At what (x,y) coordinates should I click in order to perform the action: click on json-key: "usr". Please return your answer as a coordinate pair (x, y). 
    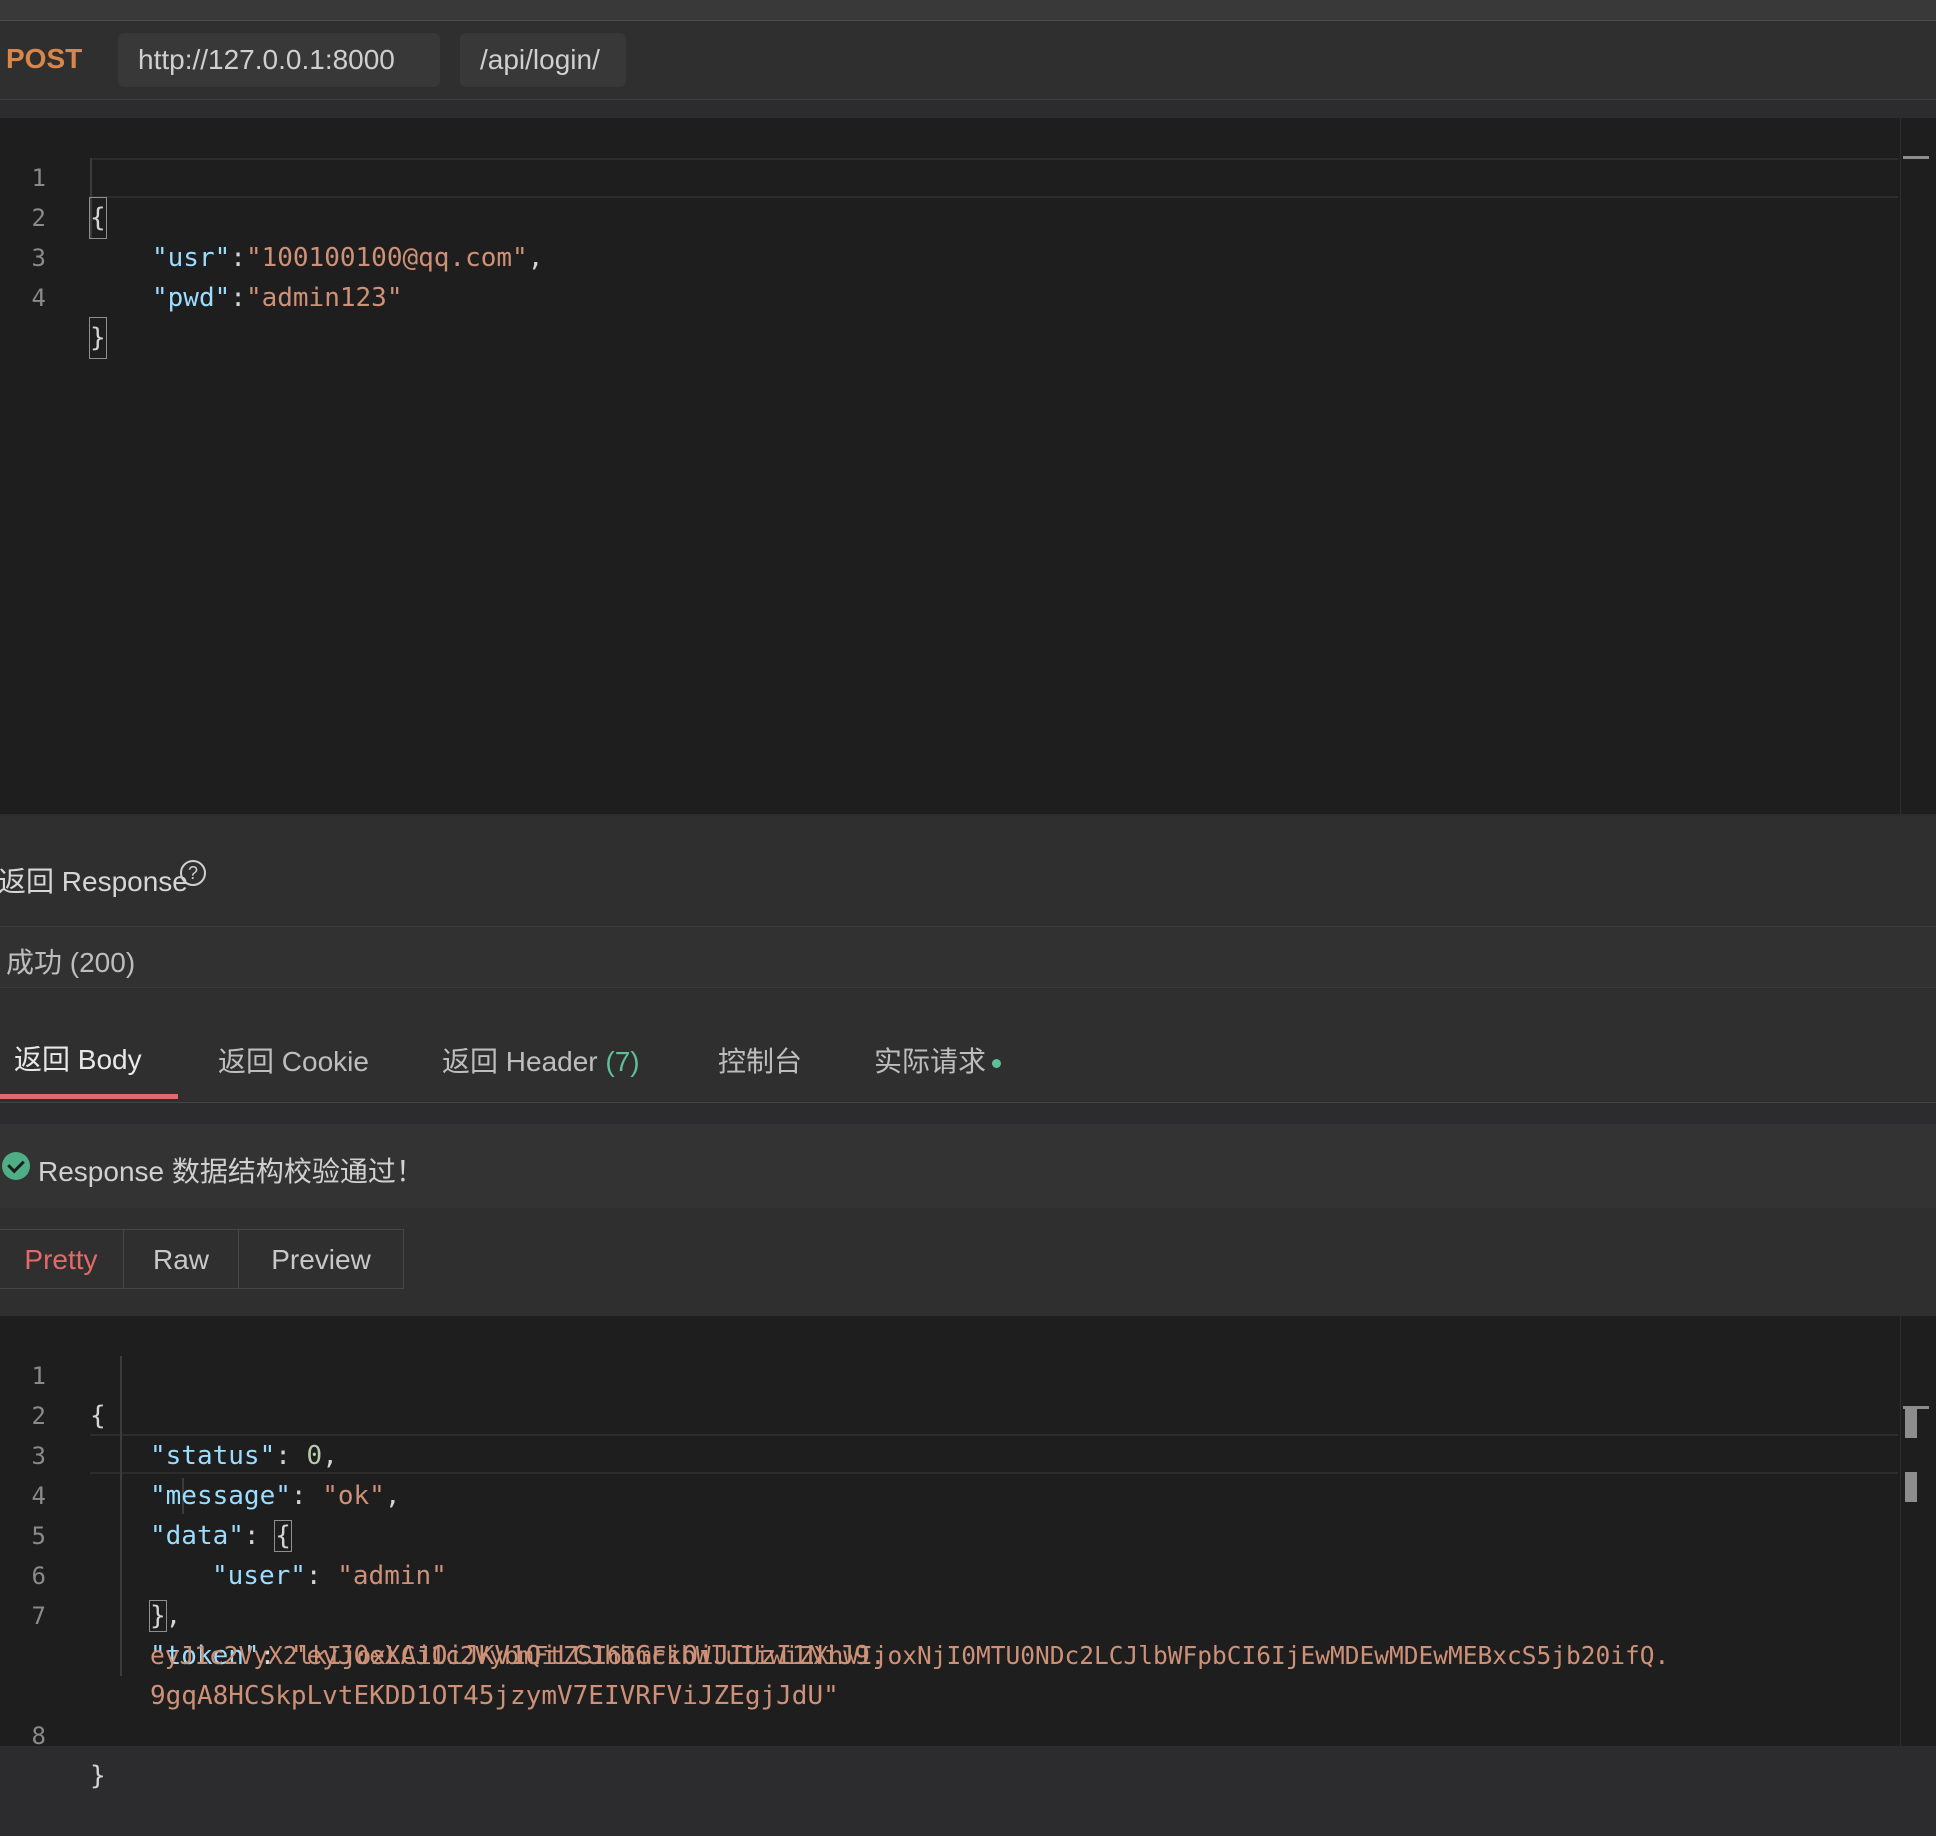
    Looking at the image, I should click on (191, 258).